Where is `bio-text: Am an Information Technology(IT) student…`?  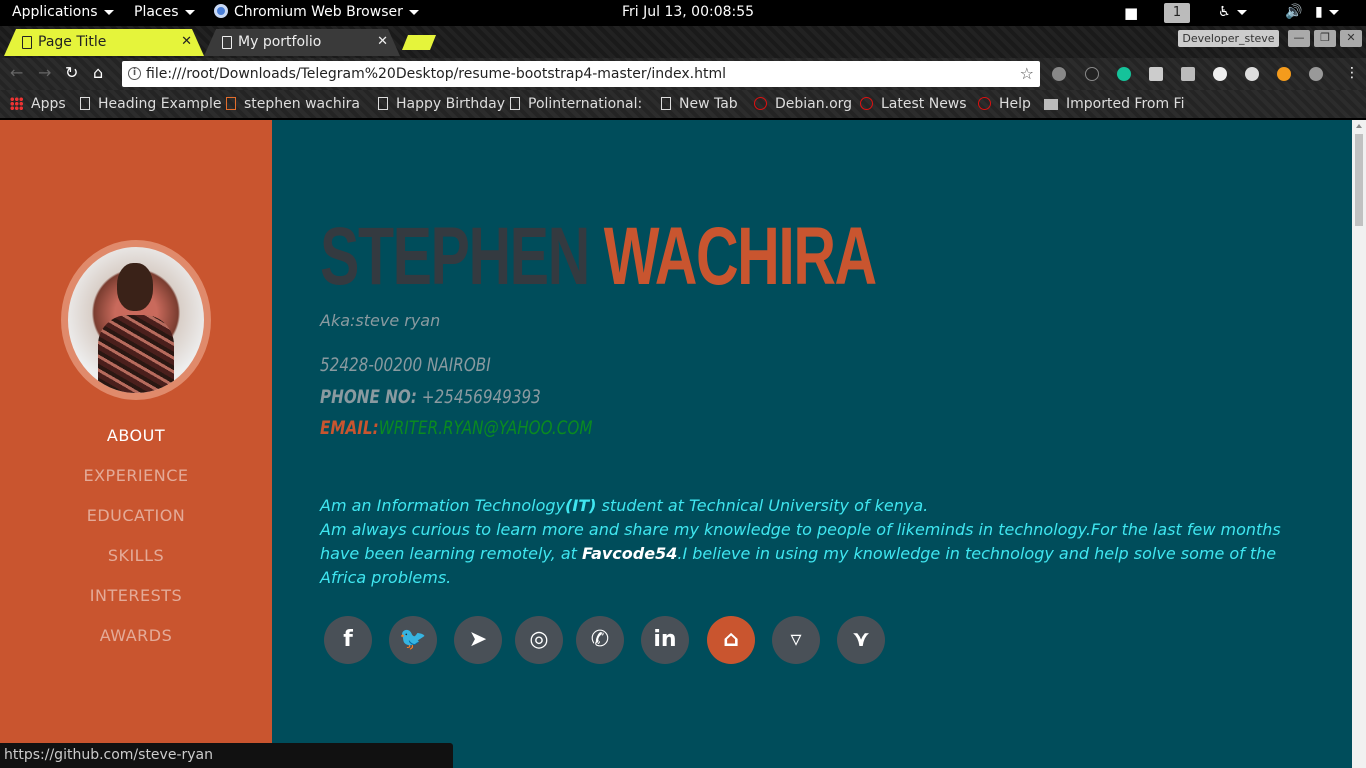 bio-text: Am an Information Technology(IT) student… is located at coordinates (800, 541).